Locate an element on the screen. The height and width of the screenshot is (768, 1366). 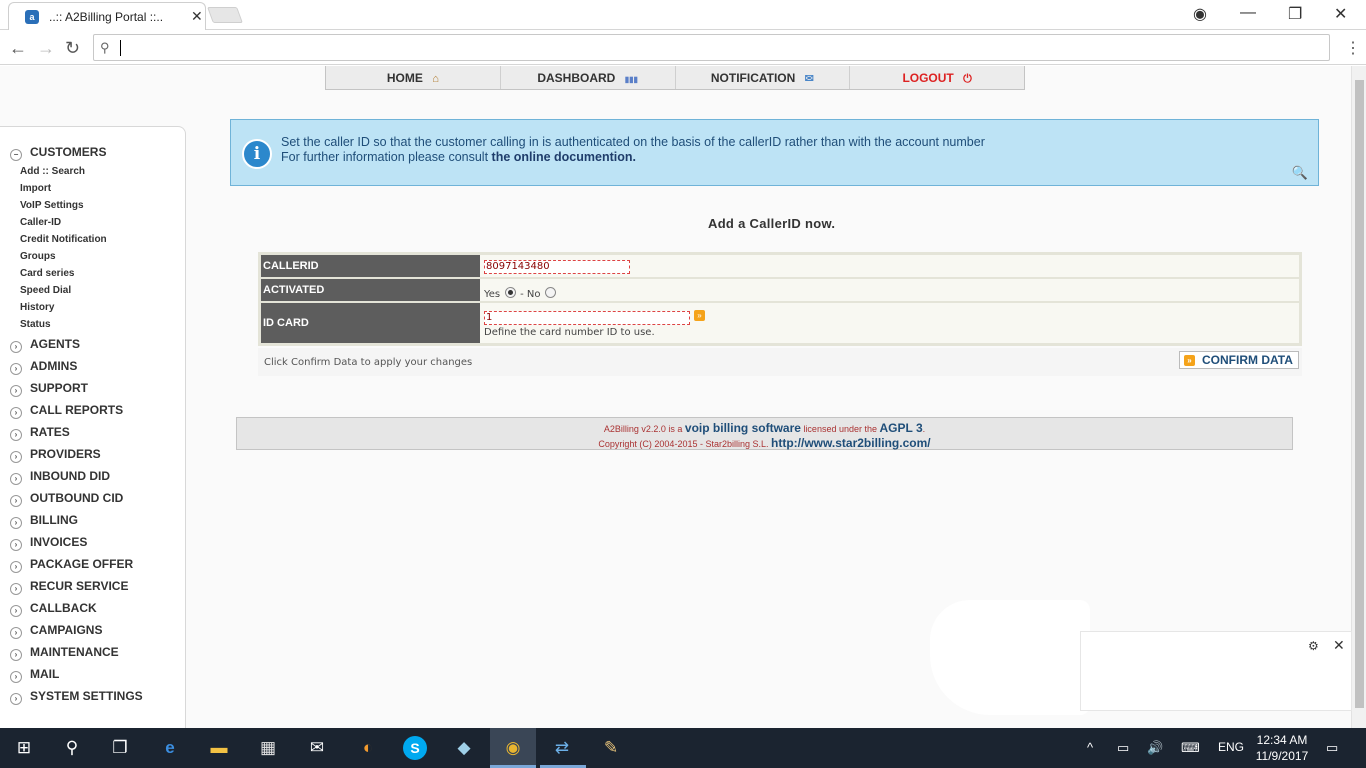
activated-yes-radio is located at coordinates (510, 292).